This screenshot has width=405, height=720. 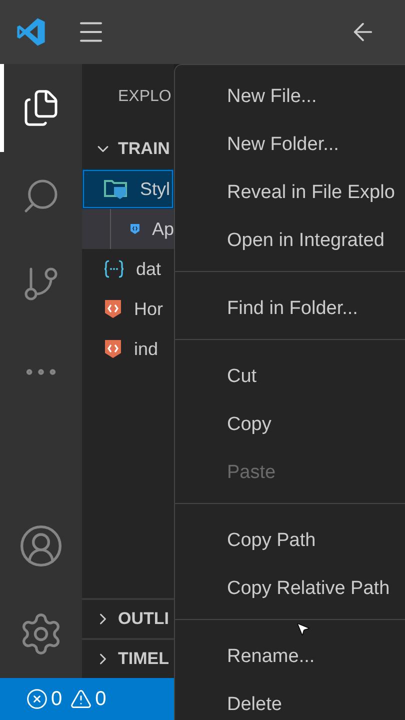 What do you see at coordinates (81, 699) in the screenshot?
I see `warning-icon` at bounding box center [81, 699].